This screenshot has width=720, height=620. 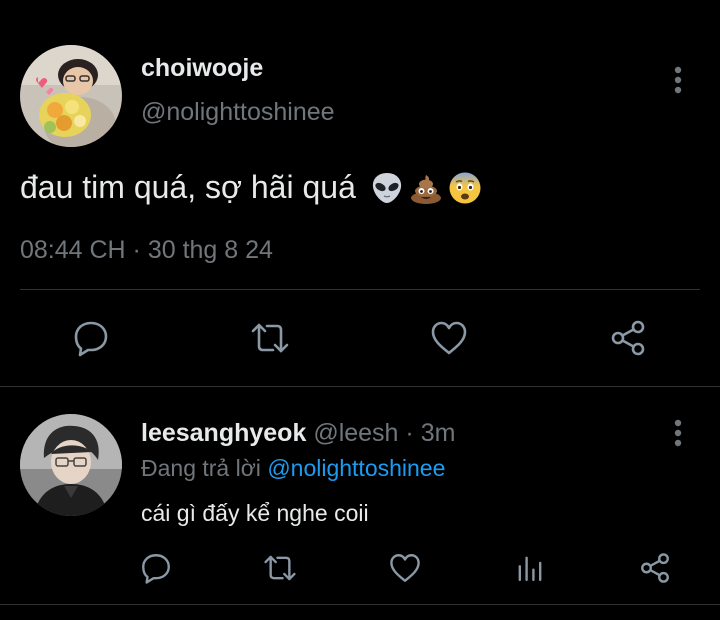 I want to click on reply-views-button, so click(x=530, y=568).